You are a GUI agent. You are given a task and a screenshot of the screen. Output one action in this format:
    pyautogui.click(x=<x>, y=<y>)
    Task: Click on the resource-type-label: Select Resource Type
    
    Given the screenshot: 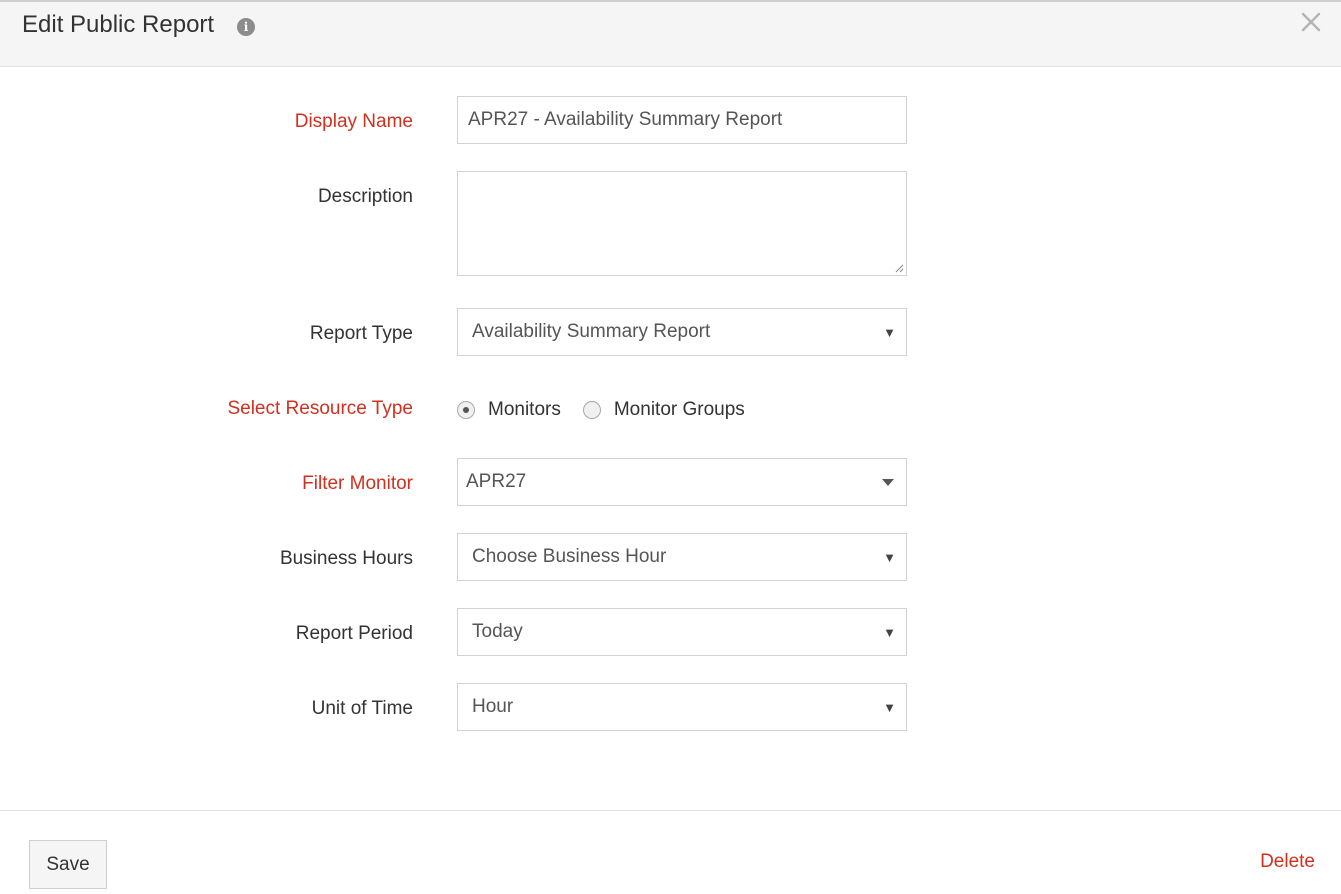 What is the action you would take?
    pyautogui.click(x=320, y=408)
    